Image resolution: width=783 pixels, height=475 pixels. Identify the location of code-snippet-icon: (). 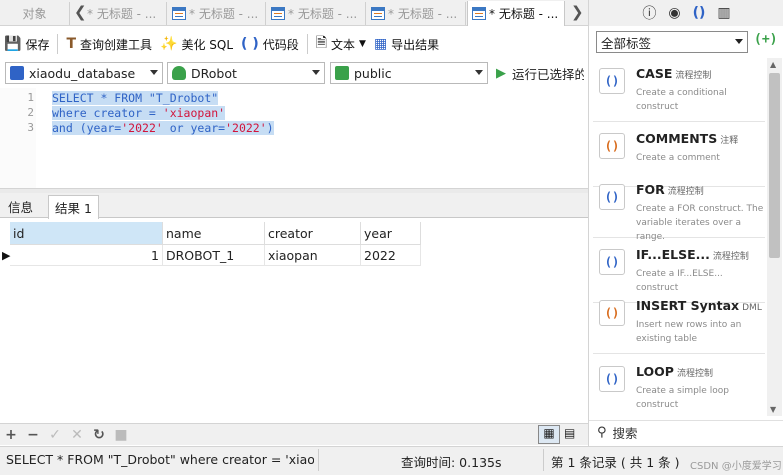
(699, 13).